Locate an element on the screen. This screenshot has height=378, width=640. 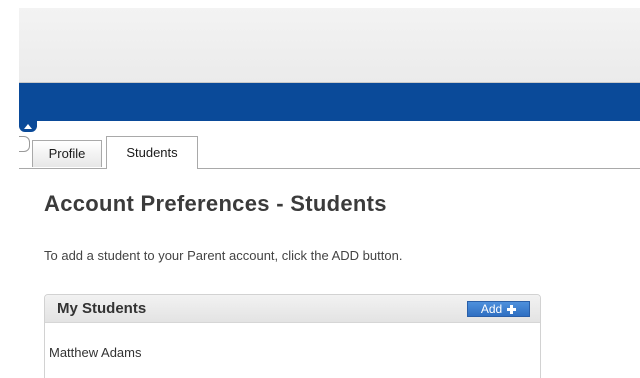
student-list-item: Matthew Adams is located at coordinates (95, 352).